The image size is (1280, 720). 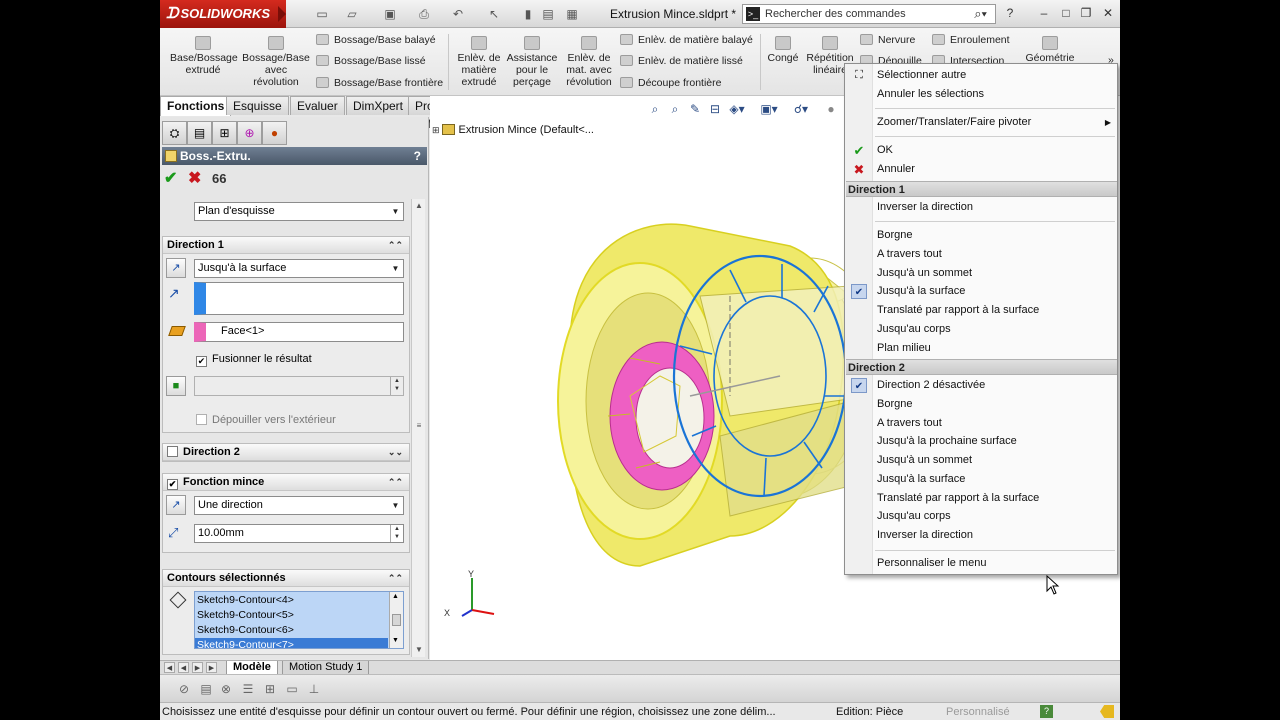 What do you see at coordinates (494, 14) in the screenshot?
I see `select-icon: ↖` at bounding box center [494, 14].